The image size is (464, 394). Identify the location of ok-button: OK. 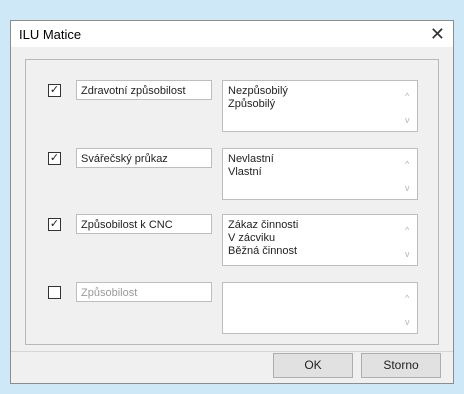
(313, 365).